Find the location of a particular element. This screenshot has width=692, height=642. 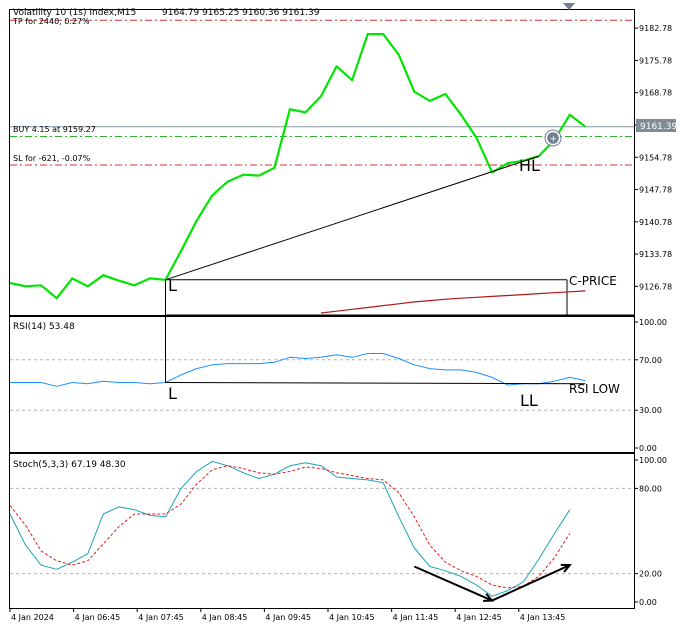

tp-label: TP for 2440, 0.27% is located at coordinates (51, 21).